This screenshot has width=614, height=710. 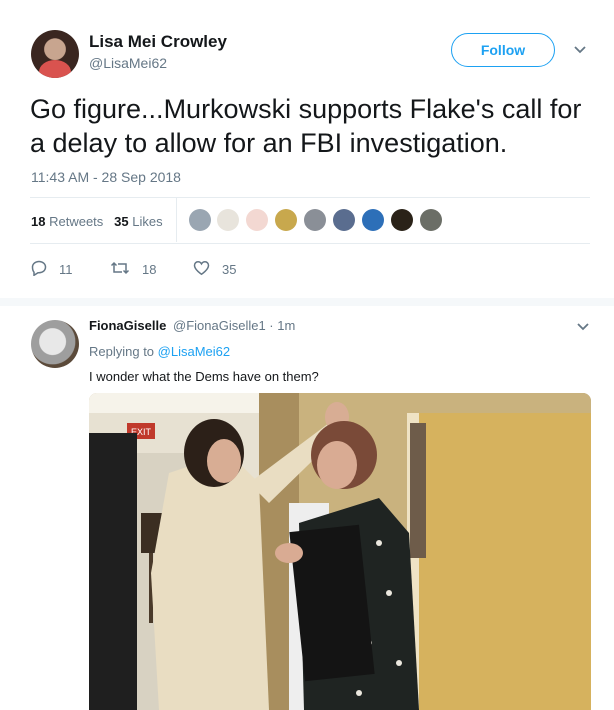 I want to click on retweets-stat: 18 Retweets, so click(x=67, y=221).